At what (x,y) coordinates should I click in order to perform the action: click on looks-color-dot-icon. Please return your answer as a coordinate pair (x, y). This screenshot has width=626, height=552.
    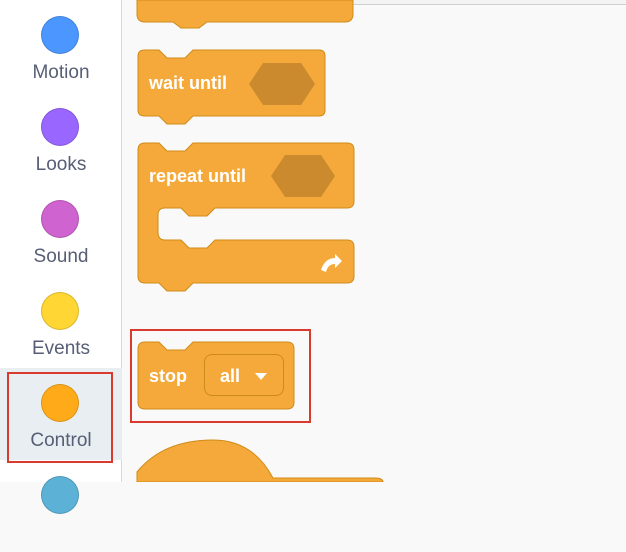
    Looking at the image, I should click on (60, 127).